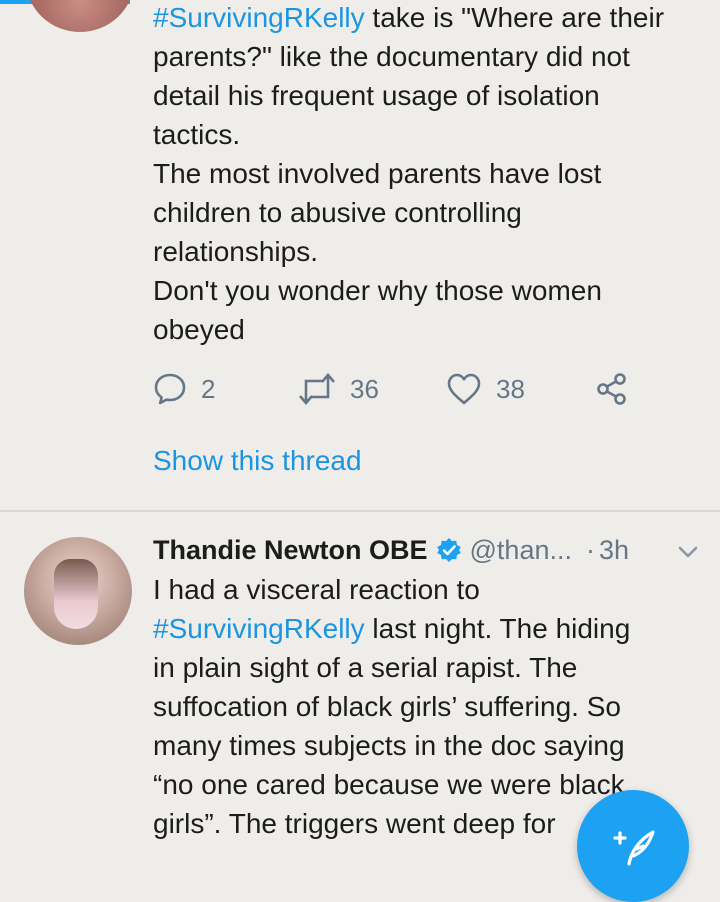 This screenshot has height=902, width=720. What do you see at coordinates (449, 550) in the screenshot?
I see `verified-badge-icon` at bounding box center [449, 550].